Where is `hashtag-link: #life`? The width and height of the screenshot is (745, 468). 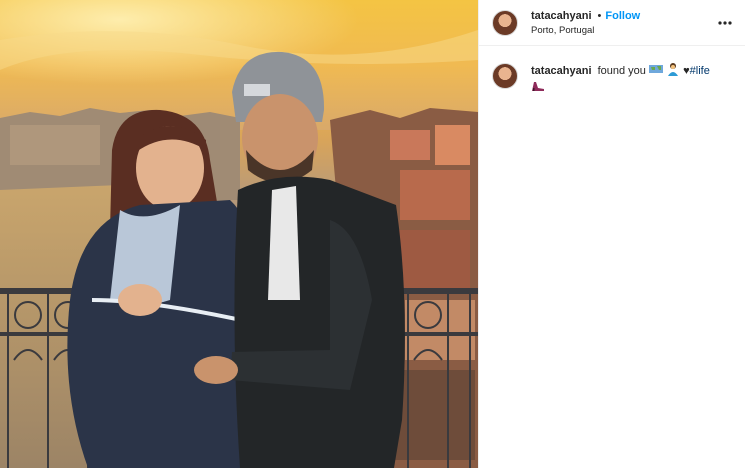
hashtag-link: #life is located at coordinates (700, 71).